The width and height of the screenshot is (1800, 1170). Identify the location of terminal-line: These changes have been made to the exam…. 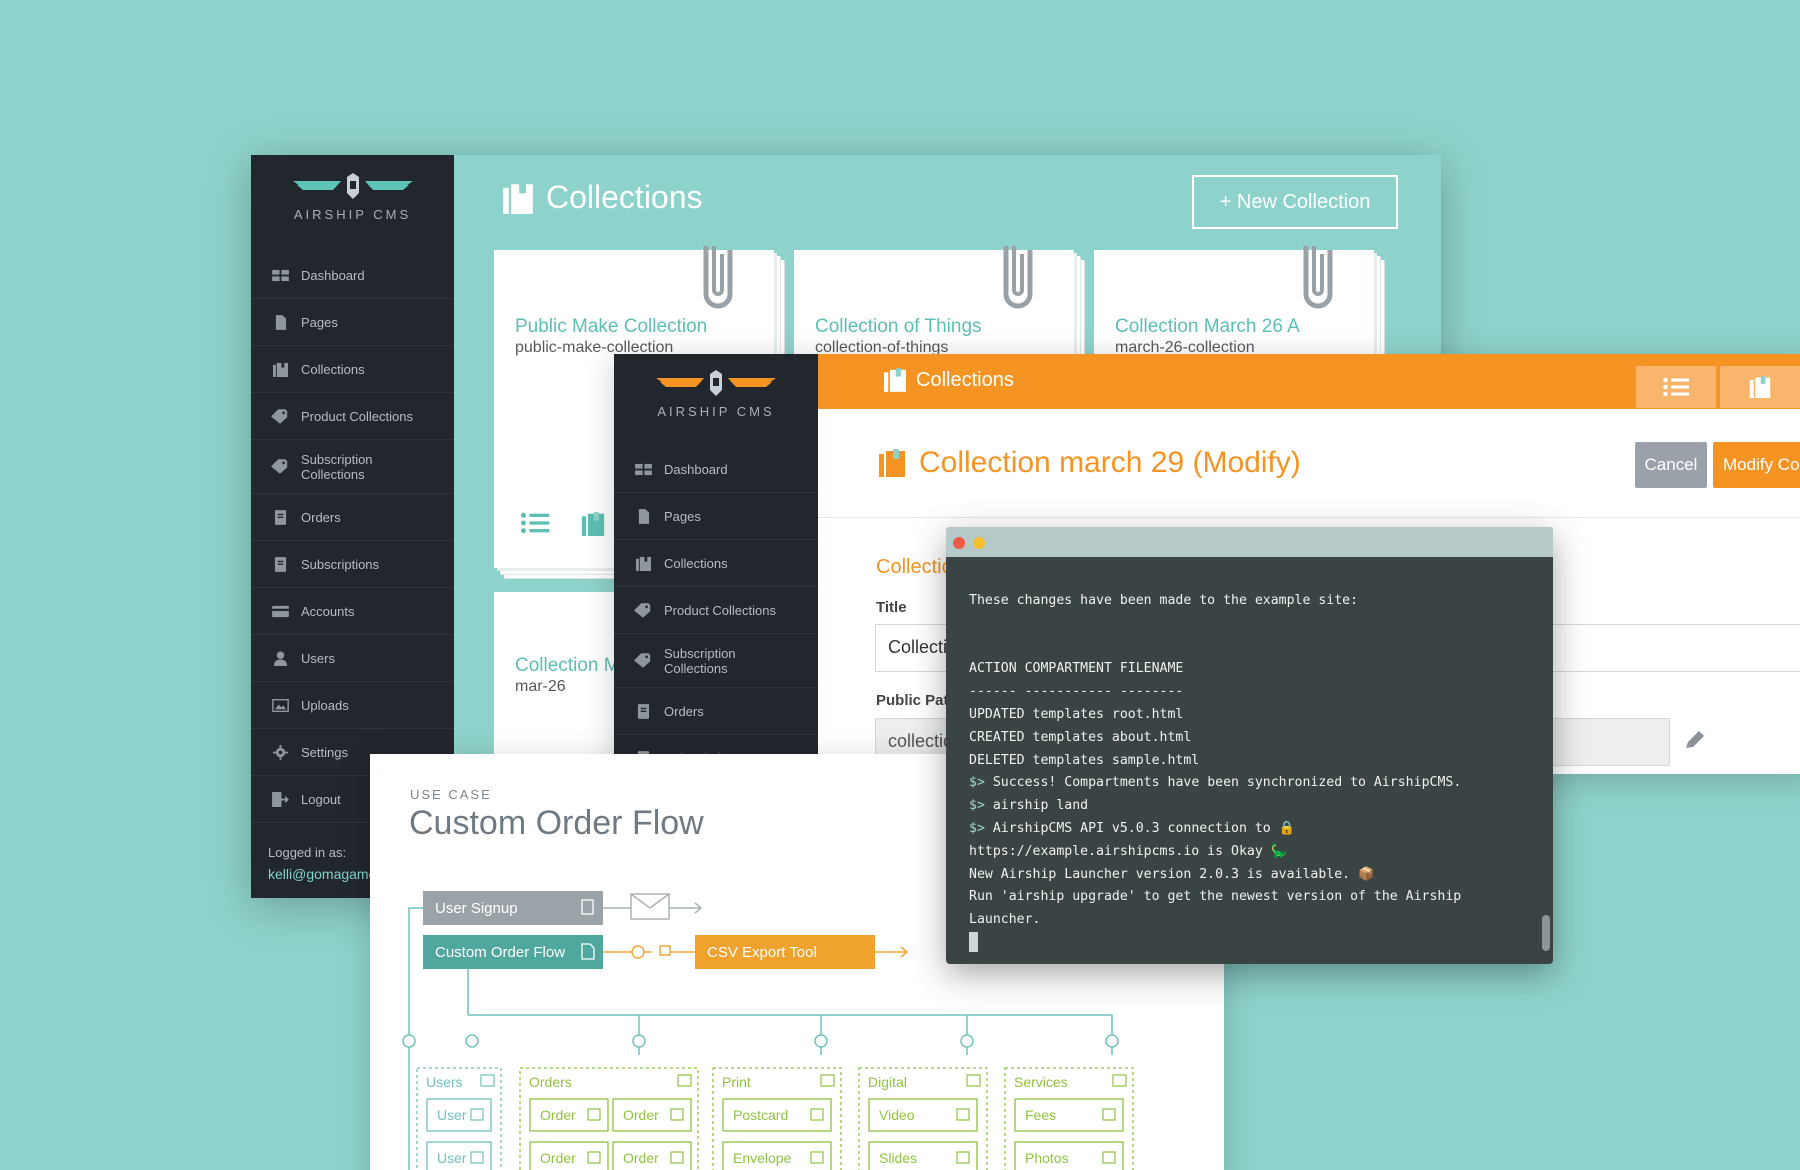
(1164, 600).